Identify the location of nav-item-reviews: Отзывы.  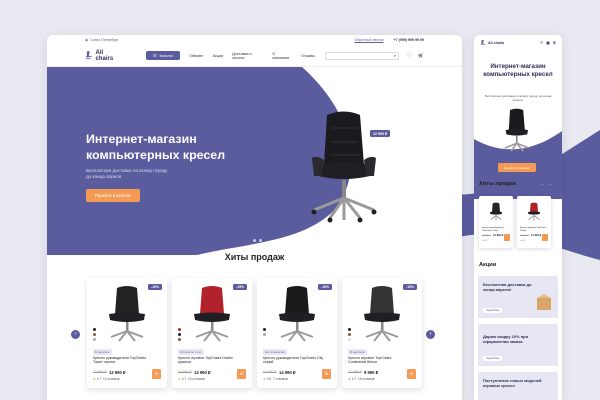
(308, 56).